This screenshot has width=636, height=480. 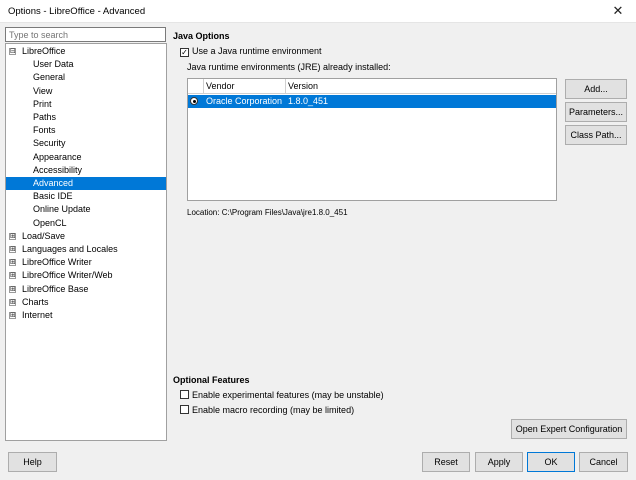 What do you see at coordinates (37, 315) in the screenshot?
I see `tree-item-label: Internet` at bounding box center [37, 315].